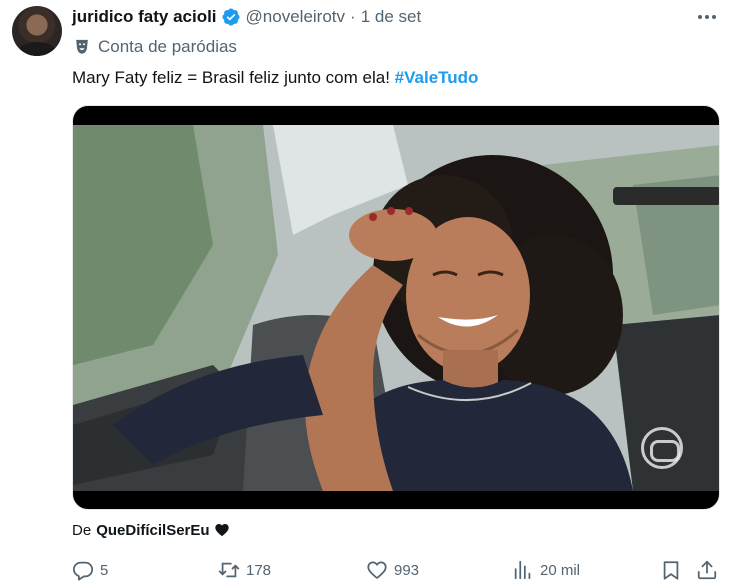 The image size is (736, 588). I want to click on like-button: 993, so click(392, 570).